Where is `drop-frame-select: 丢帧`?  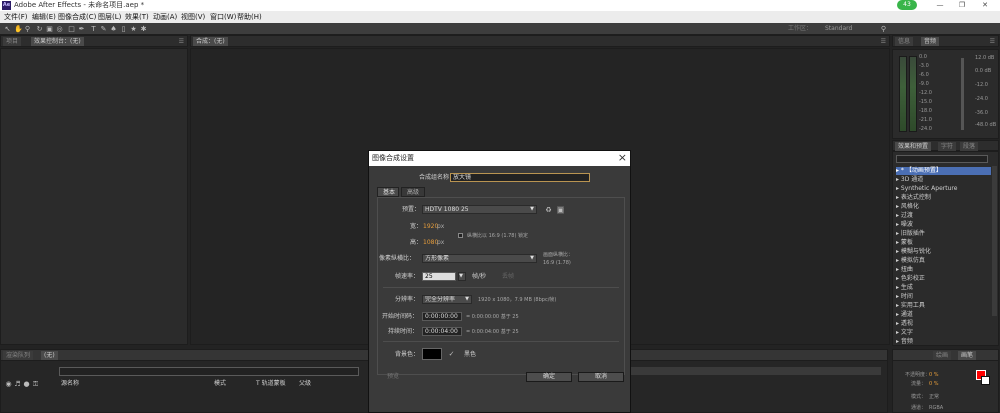 drop-frame-select: 丢帧 is located at coordinates (508, 277).